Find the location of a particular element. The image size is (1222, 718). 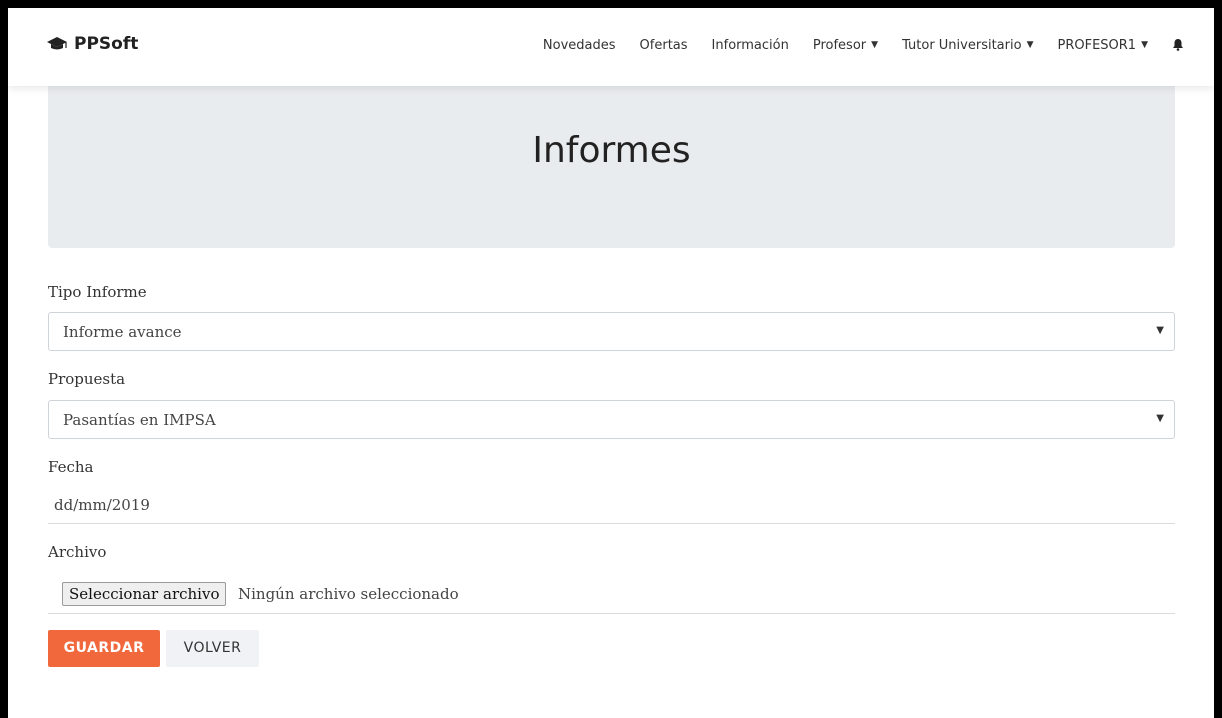

nav-dropdown-user: PROFESOR1 ▼ is located at coordinates (1102, 45).